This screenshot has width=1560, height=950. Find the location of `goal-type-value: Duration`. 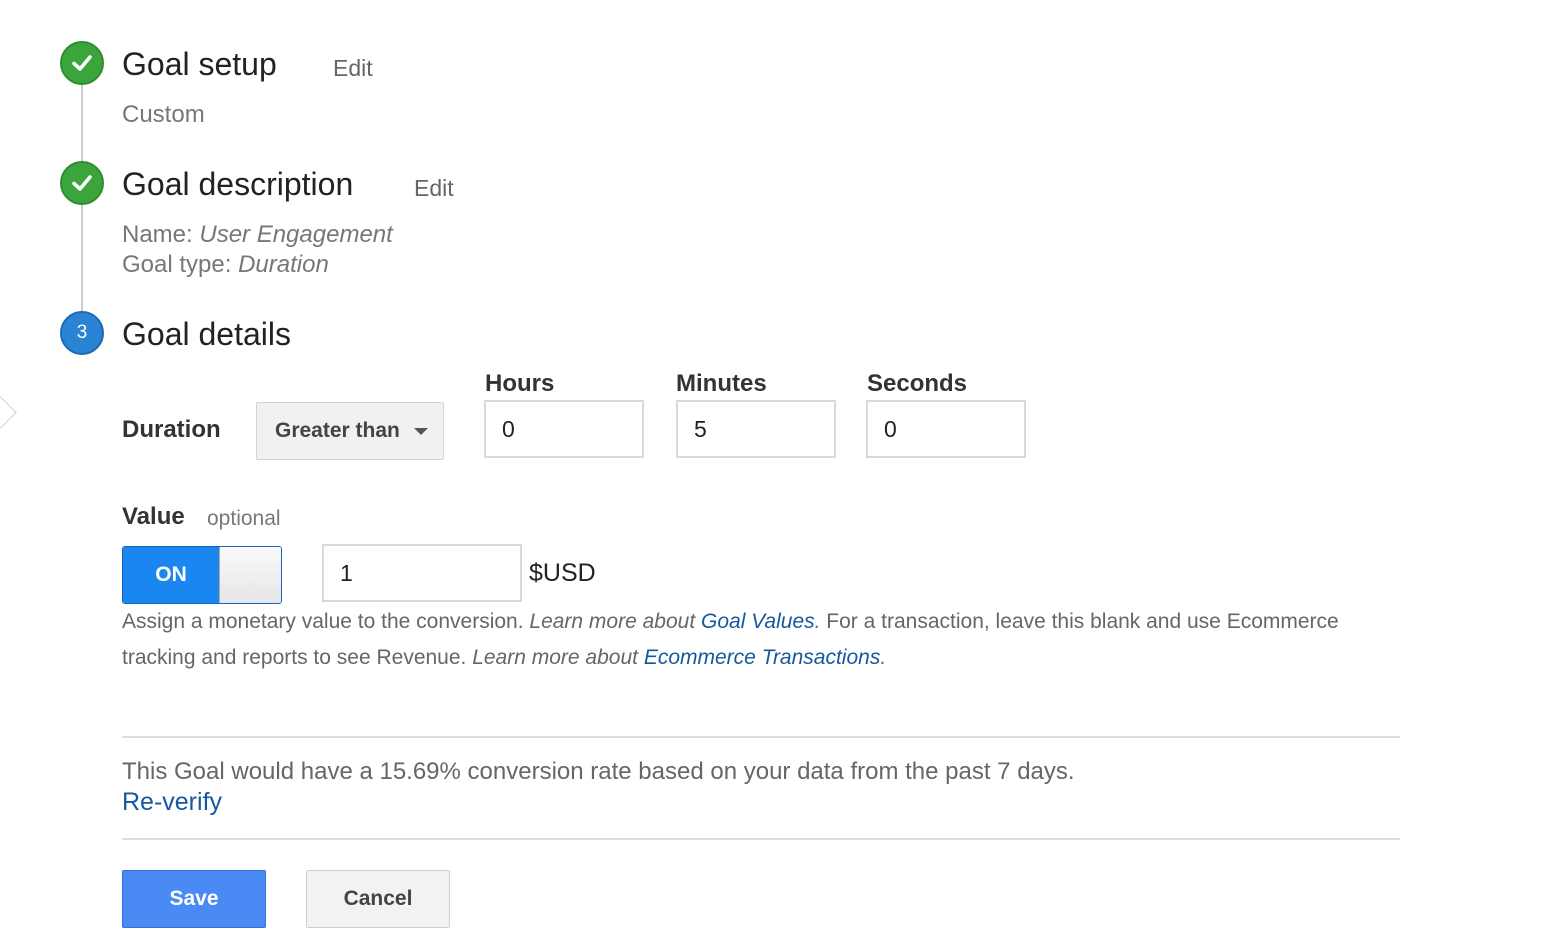

goal-type-value: Duration is located at coordinates (283, 264).